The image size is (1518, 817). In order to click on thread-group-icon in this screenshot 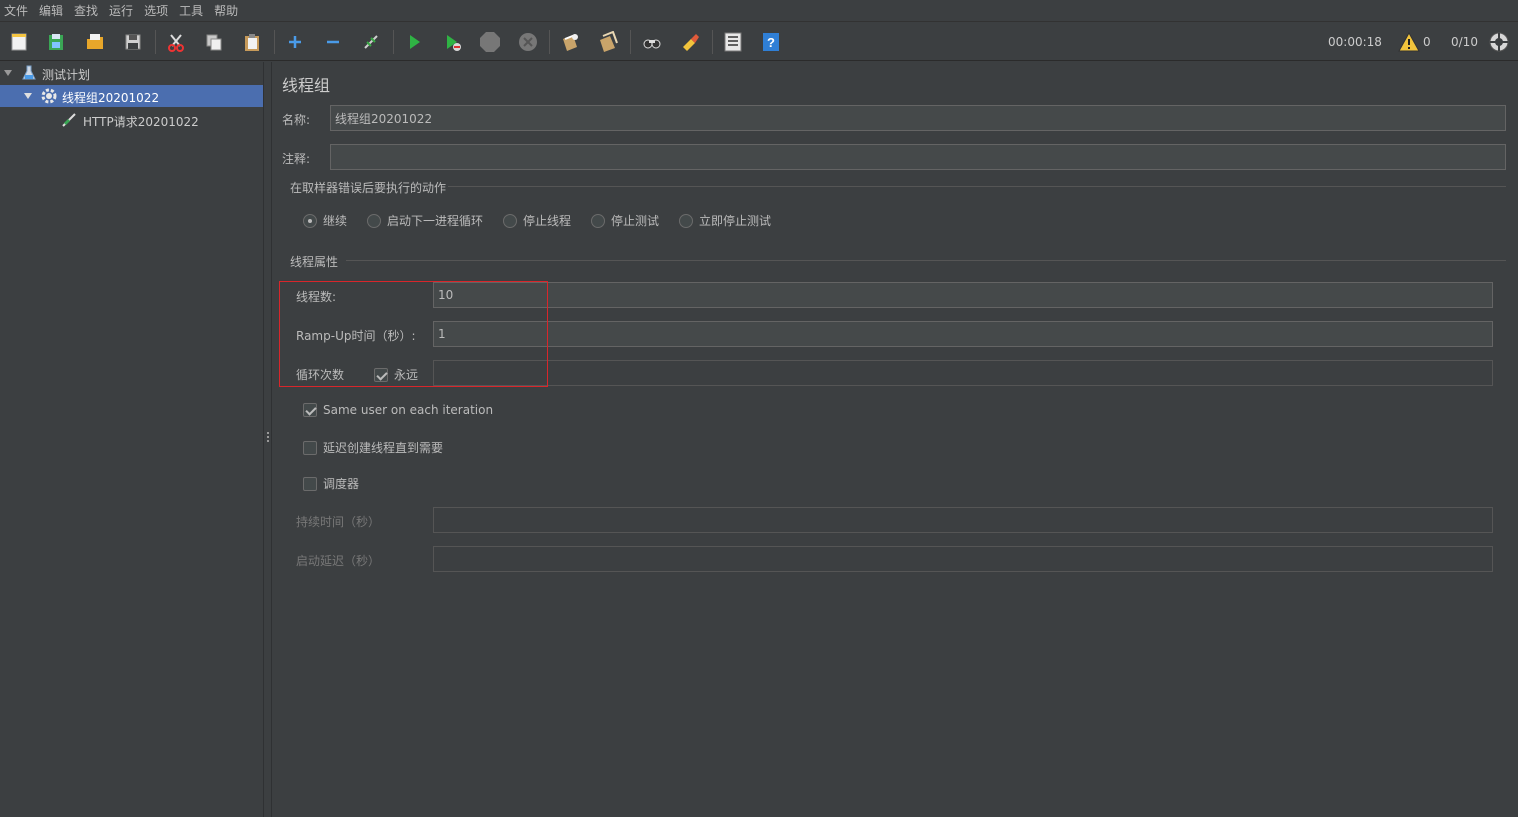, I will do `click(49, 96)`.